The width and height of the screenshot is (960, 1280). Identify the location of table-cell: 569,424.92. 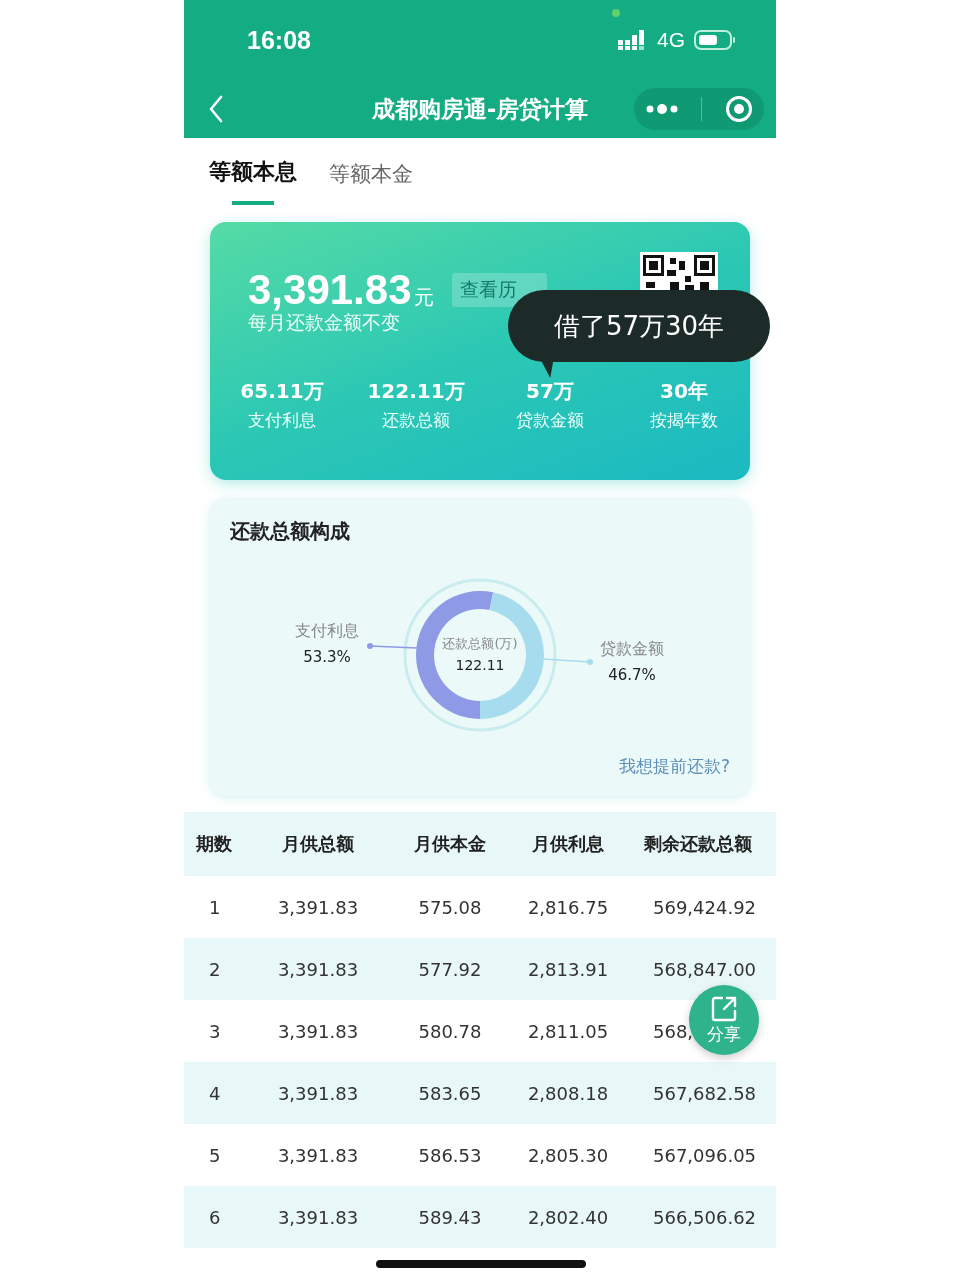
(705, 907).